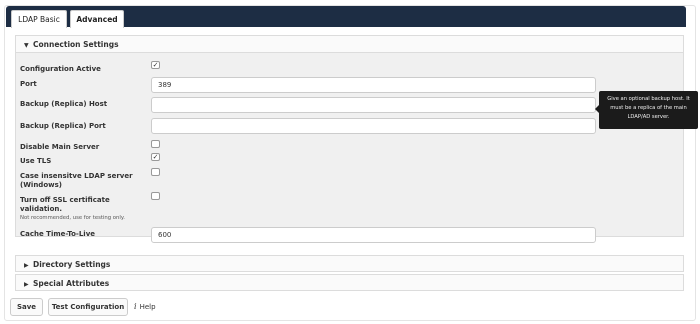 The height and width of the screenshot is (324, 700). Describe the element at coordinates (60, 69) in the screenshot. I see `configuration-active-label: Configuration Active` at that location.